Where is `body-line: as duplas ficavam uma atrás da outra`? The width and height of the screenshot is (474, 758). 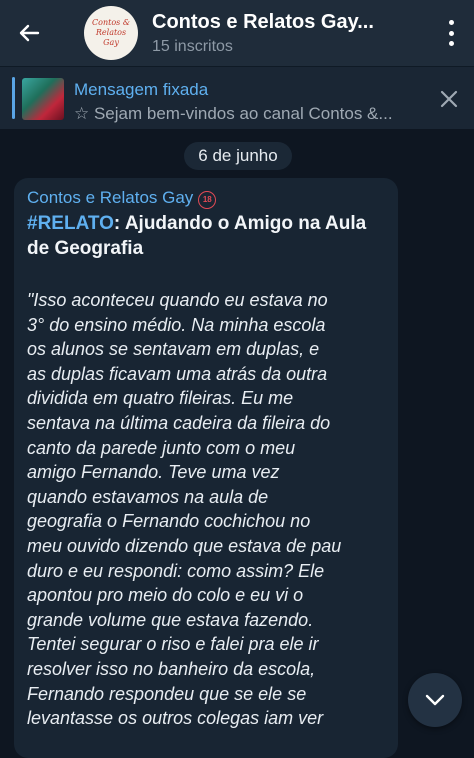
body-line: as duplas ficavam uma atrás da outra is located at coordinates (177, 373).